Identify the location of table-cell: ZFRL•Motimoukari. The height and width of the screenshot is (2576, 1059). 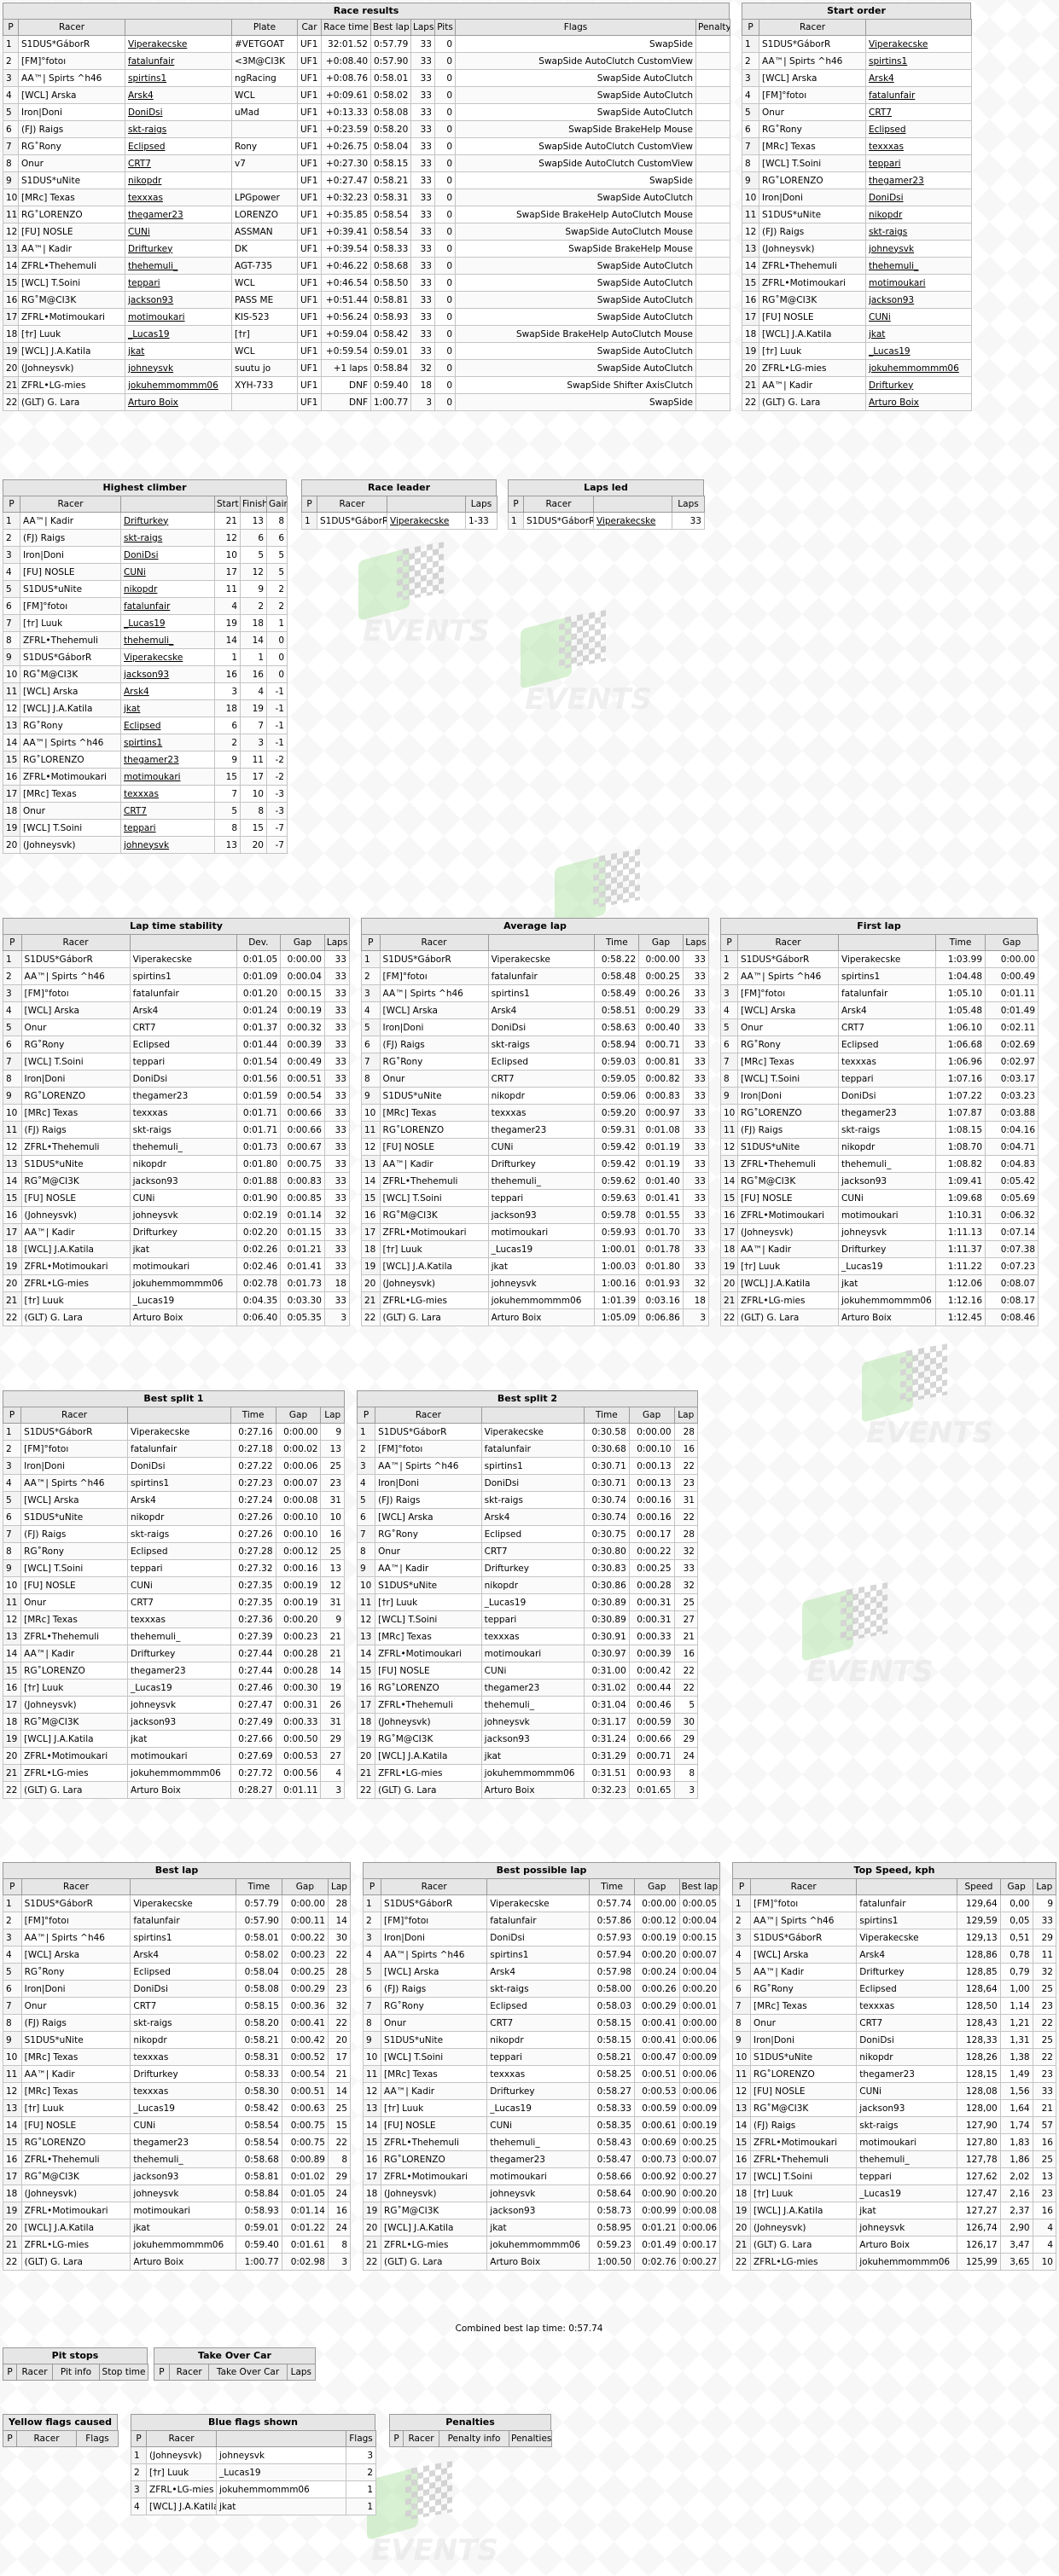
(429, 1653).